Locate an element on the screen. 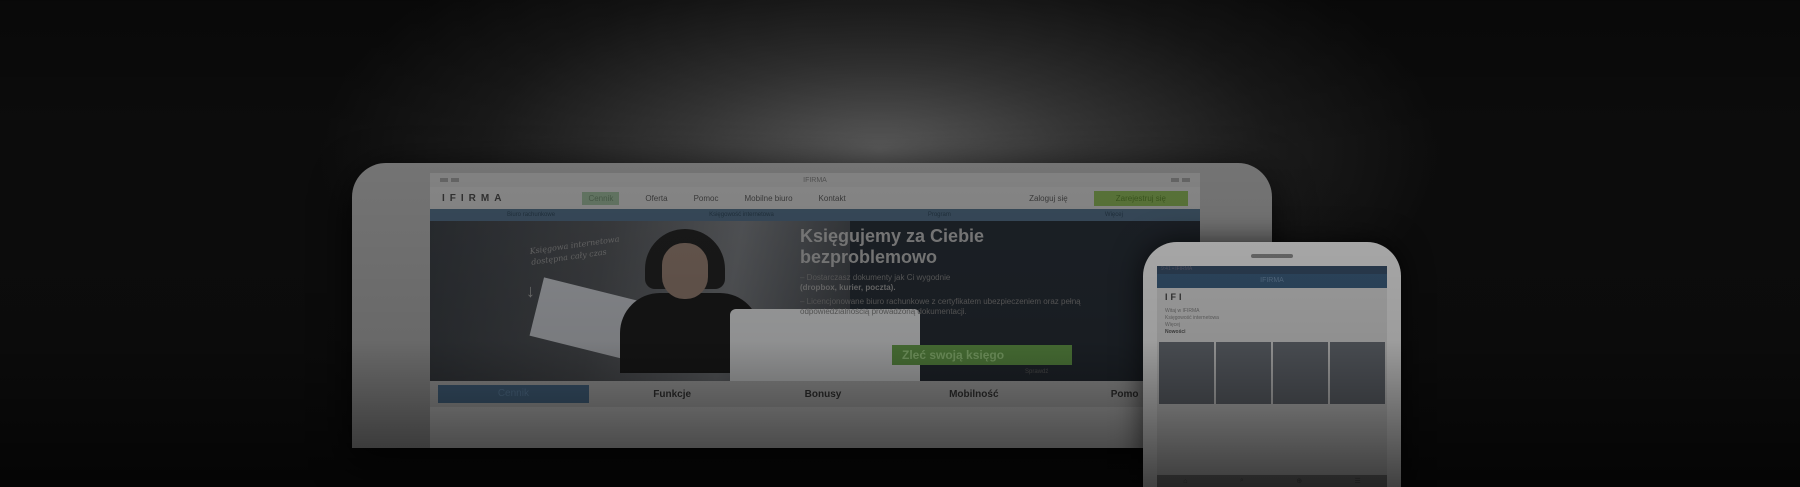 The height and width of the screenshot is (487, 1800). phone-app-title: IFIRMA is located at coordinates (1272, 281).